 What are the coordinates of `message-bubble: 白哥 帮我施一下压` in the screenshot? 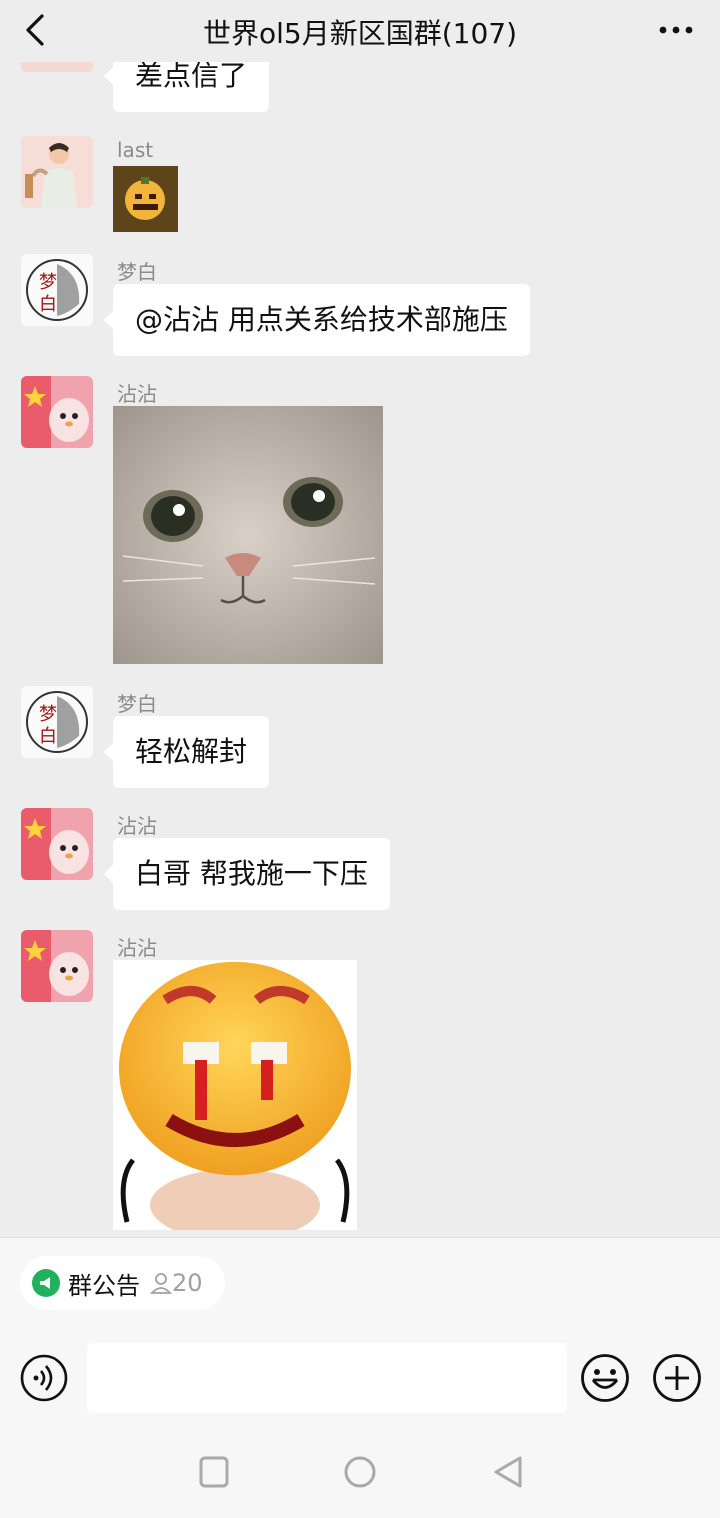 It's located at (247, 874).